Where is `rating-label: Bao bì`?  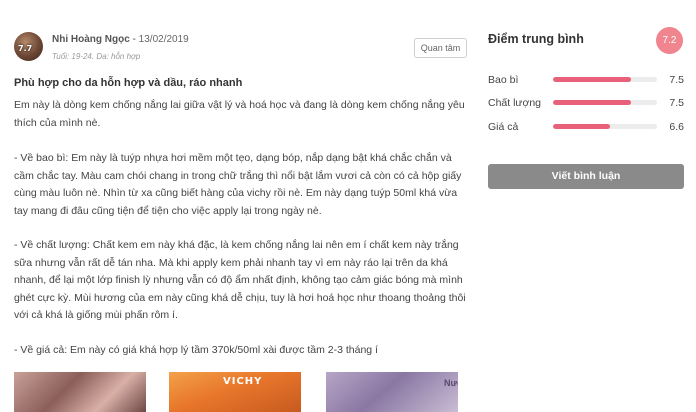 rating-label: Bao bì is located at coordinates (503, 80).